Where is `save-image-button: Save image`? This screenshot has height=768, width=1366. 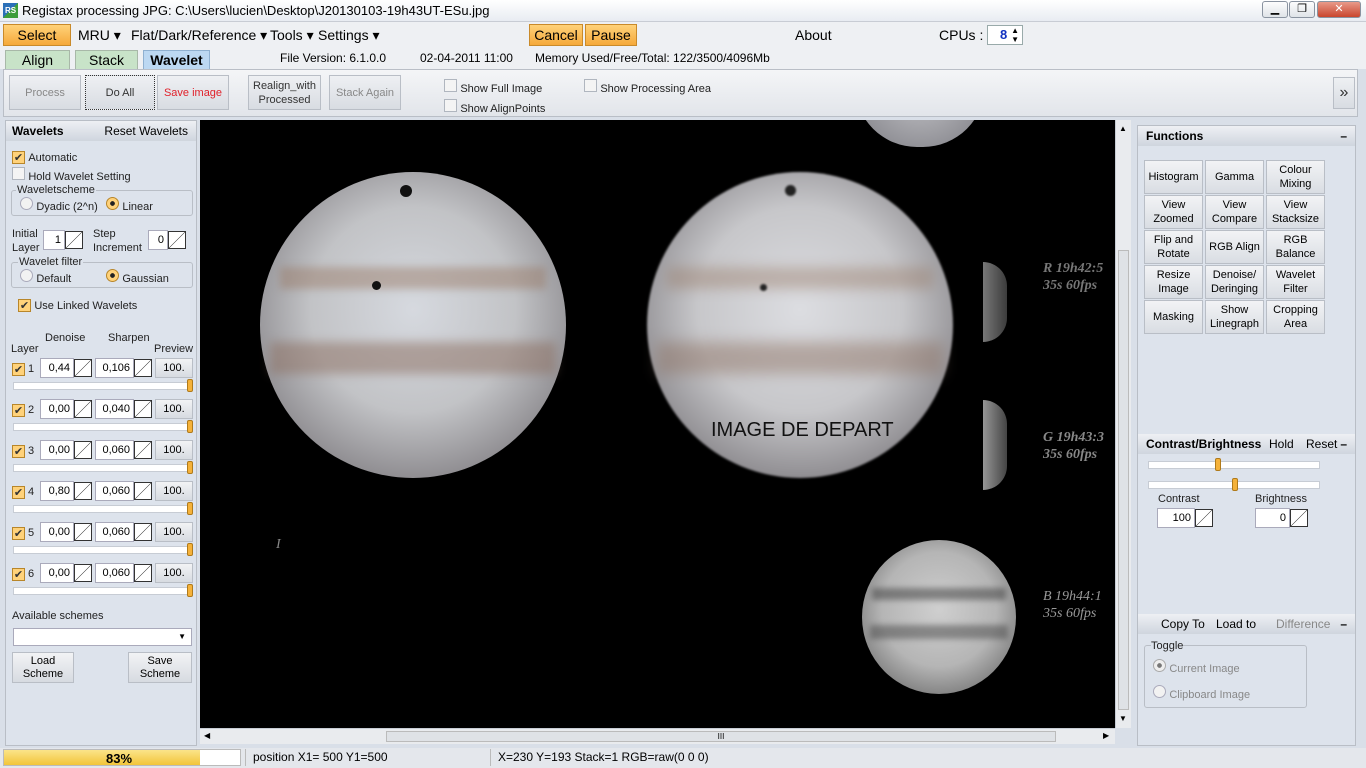
save-image-button: Save image is located at coordinates (193, 92).